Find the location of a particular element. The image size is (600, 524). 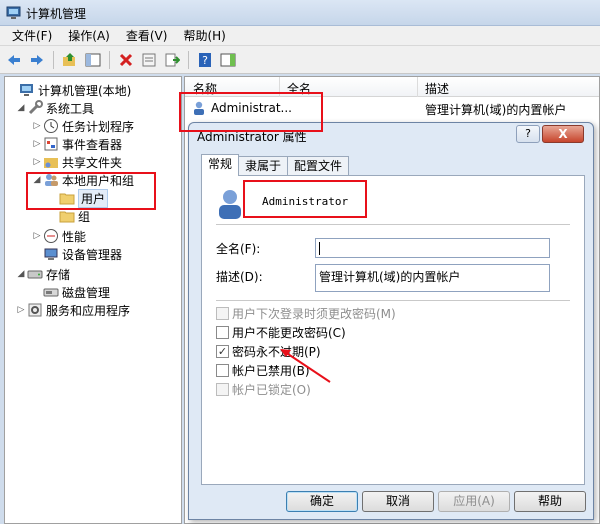

annotation-arrow-icon is located at coordinates (305, 366).